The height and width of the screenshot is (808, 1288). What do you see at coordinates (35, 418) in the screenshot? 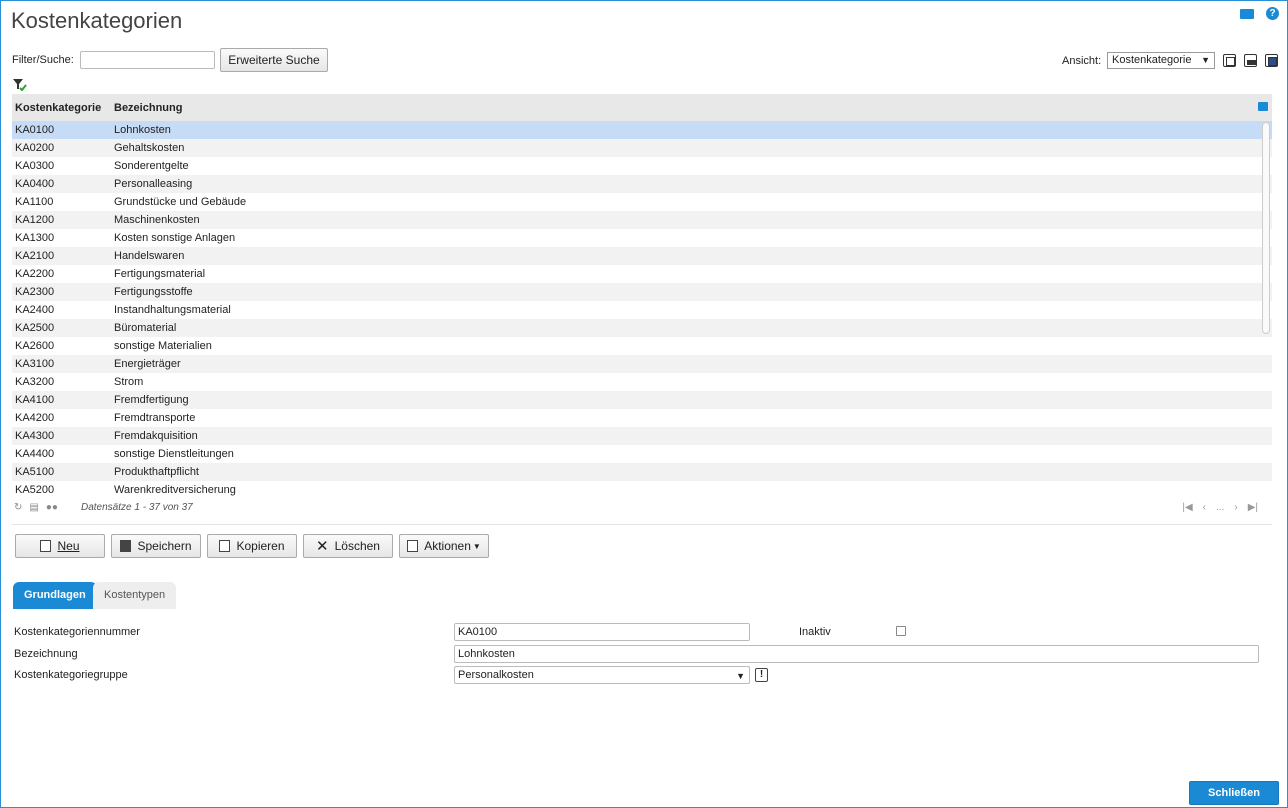
I see `cell-code: KA4200` at bounding box center [35, 418].